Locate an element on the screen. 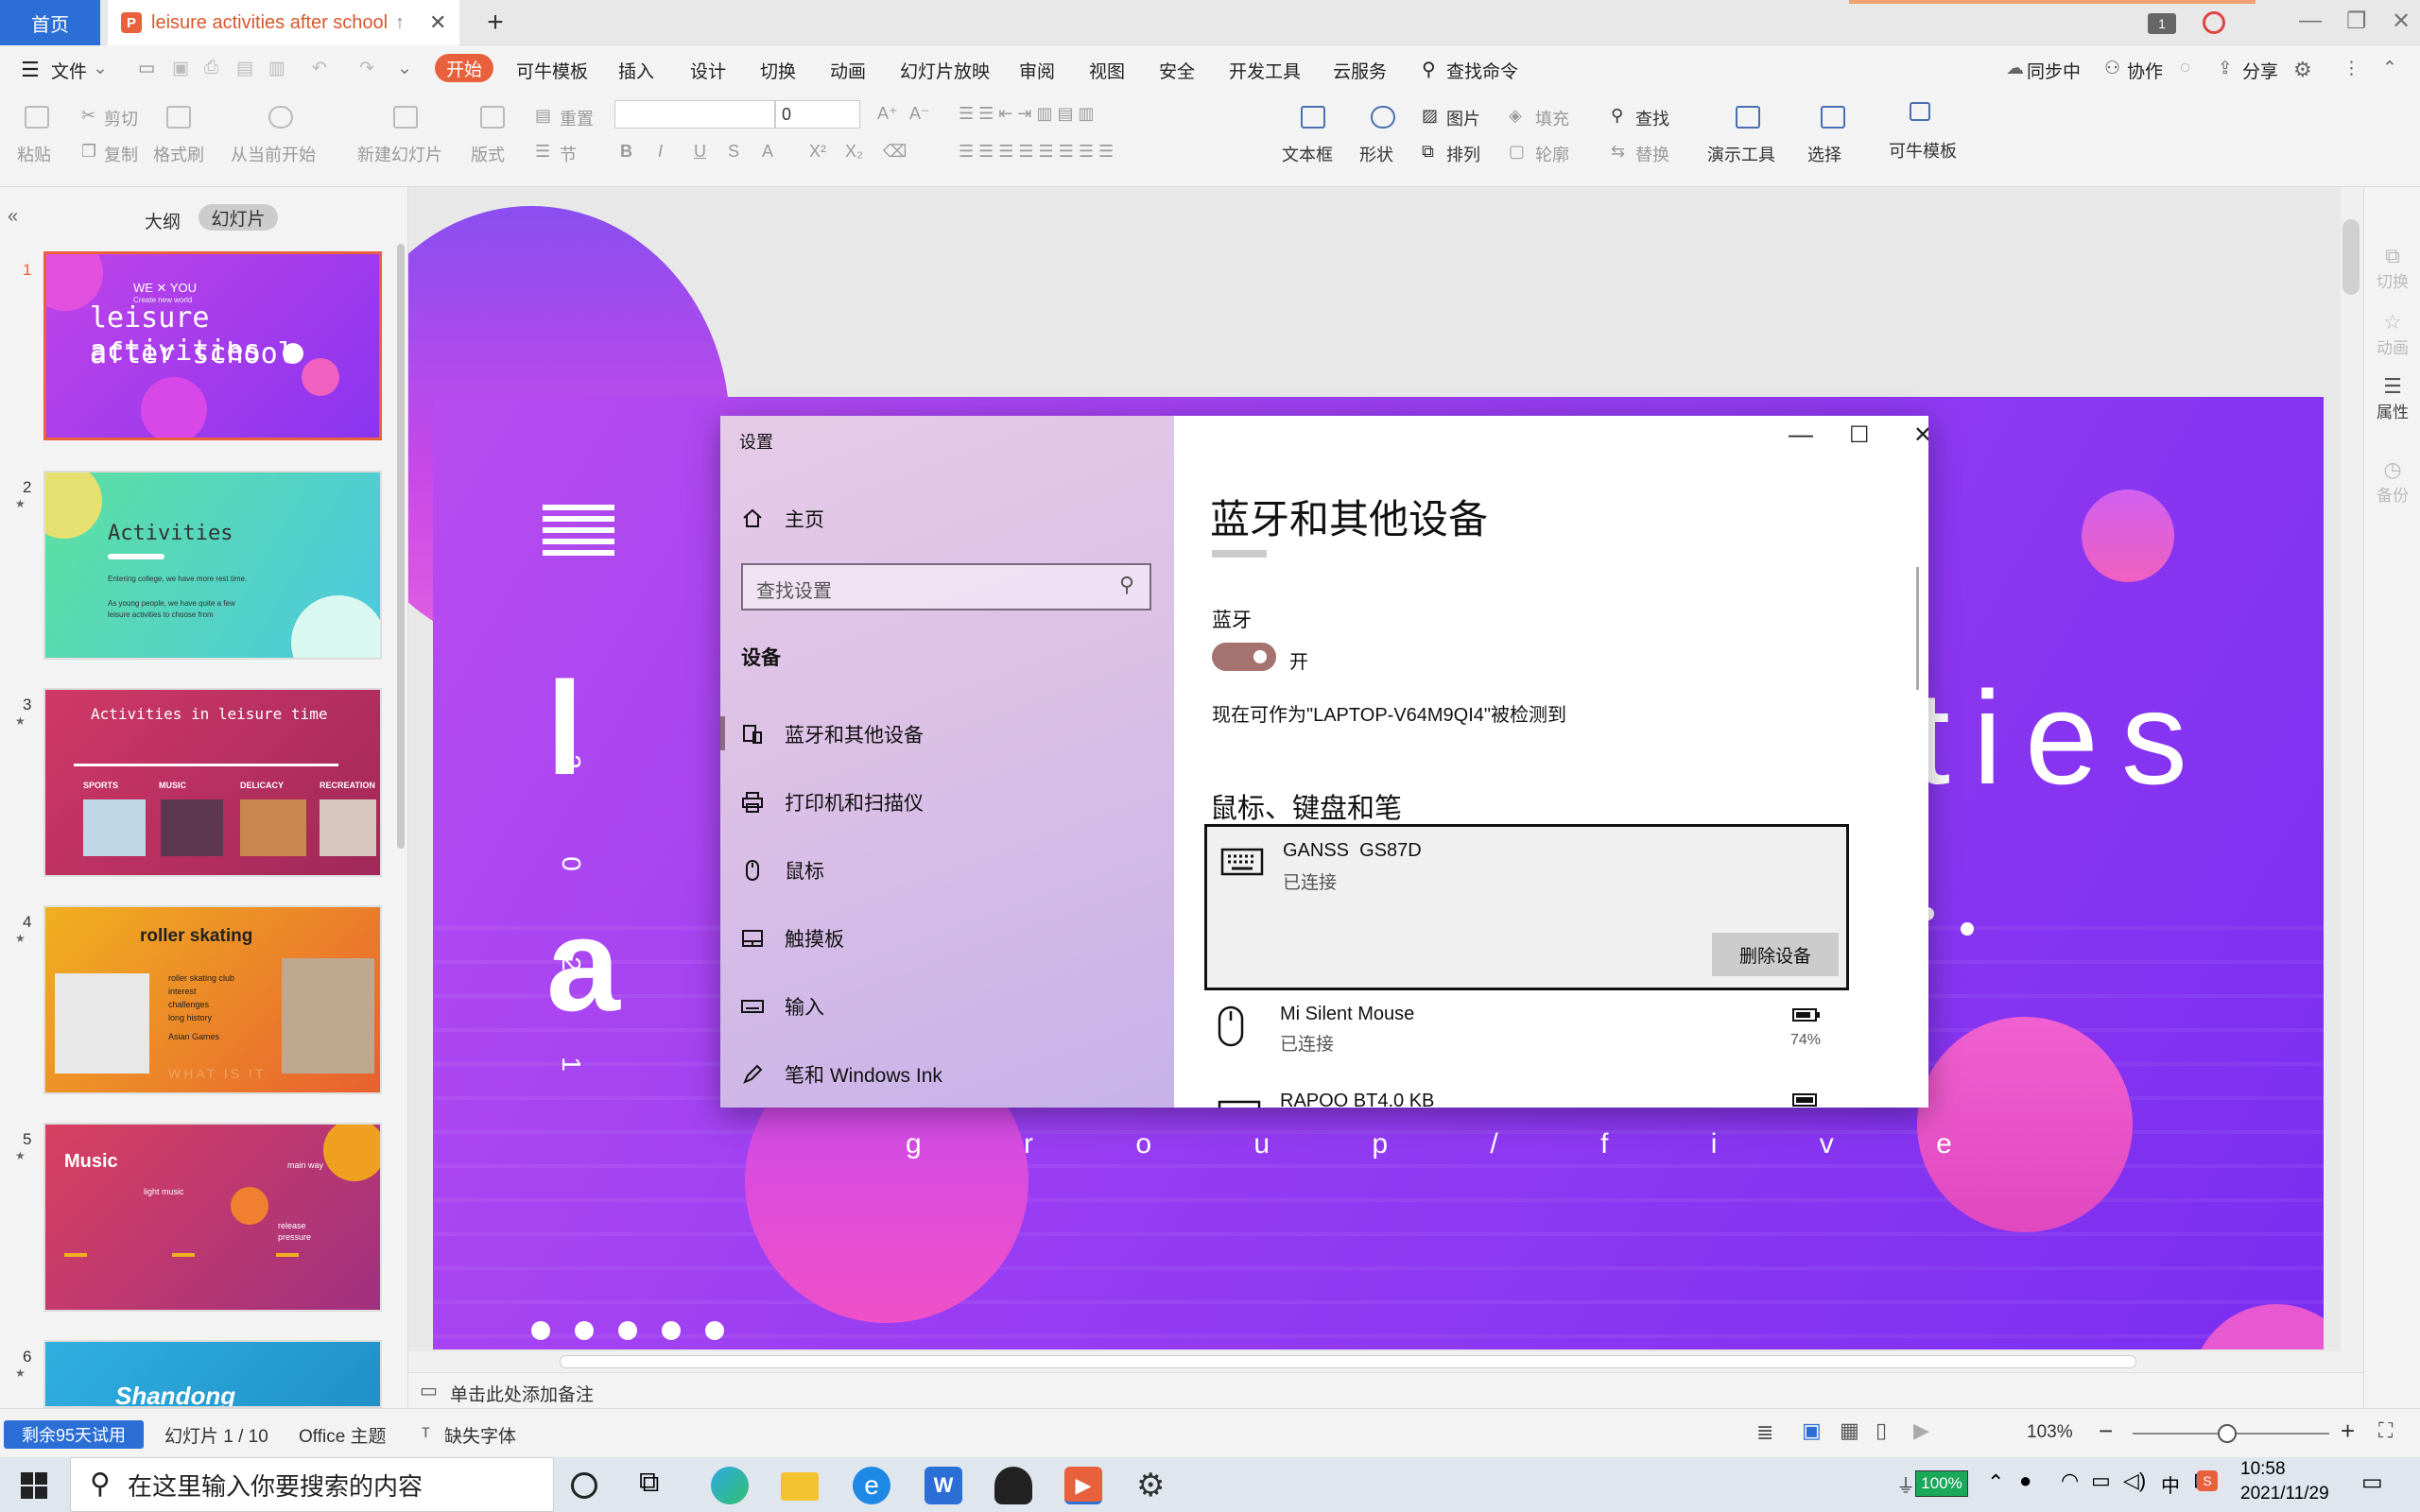 The image size is (2420, 1512). more-icon: ⌄ is located at coordinates (405, 68).